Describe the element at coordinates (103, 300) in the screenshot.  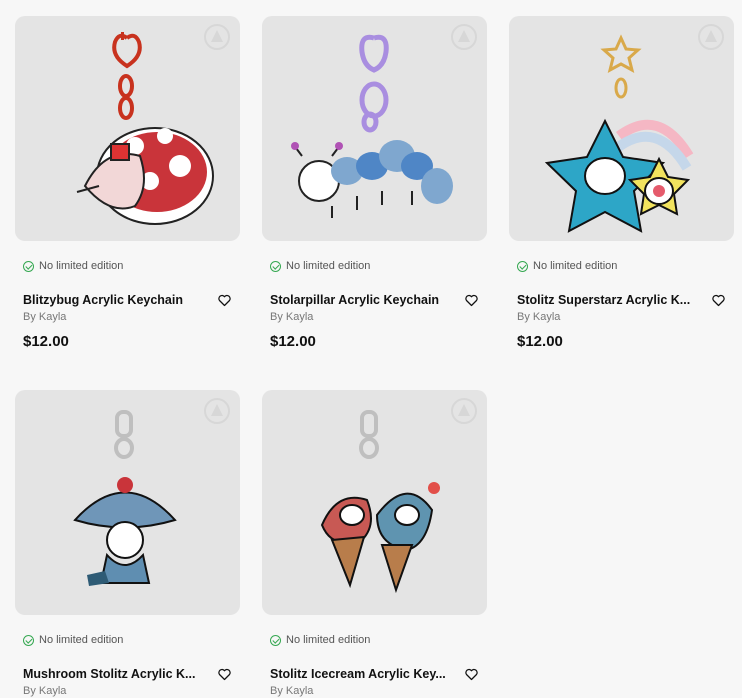
I see `product-title: Blitzybug Acrylic Keychain` at that location.